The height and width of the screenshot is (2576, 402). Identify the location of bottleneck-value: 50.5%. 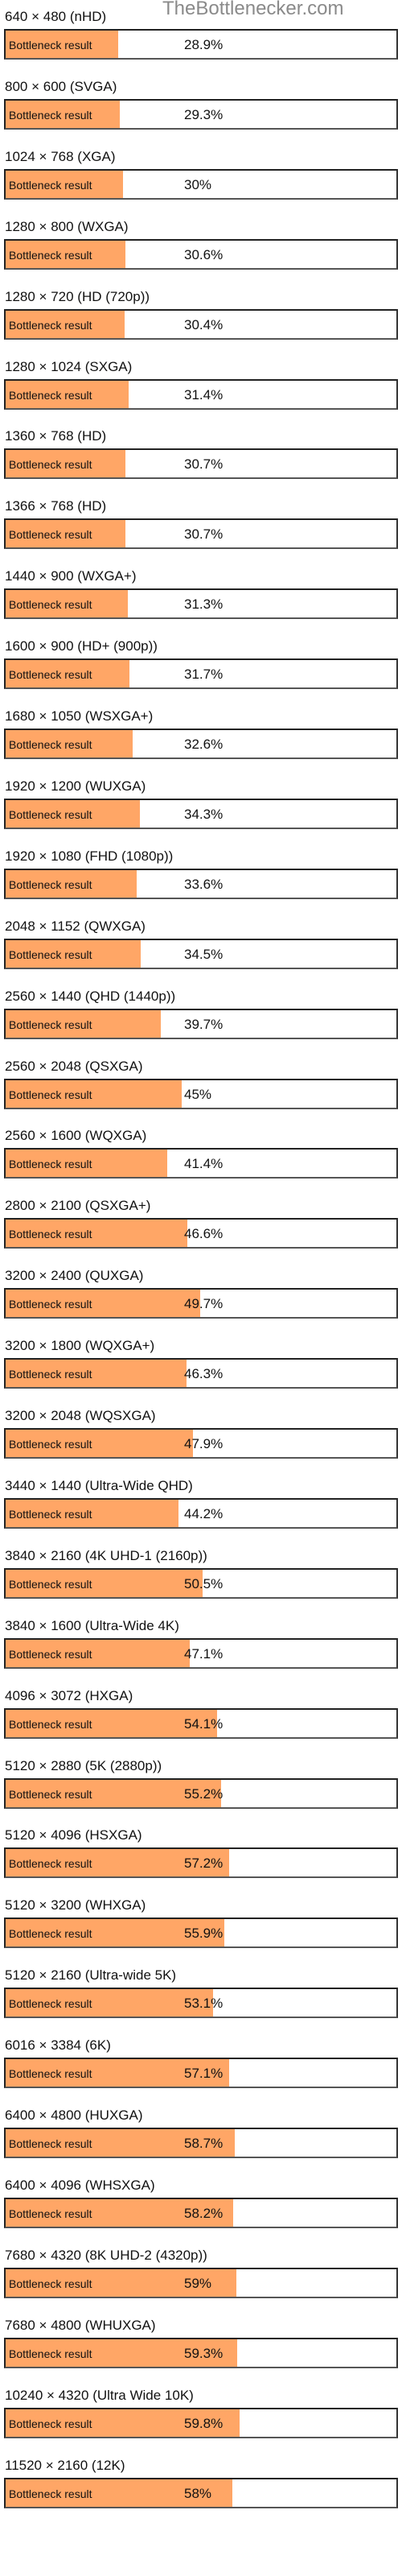
(204, 1583).